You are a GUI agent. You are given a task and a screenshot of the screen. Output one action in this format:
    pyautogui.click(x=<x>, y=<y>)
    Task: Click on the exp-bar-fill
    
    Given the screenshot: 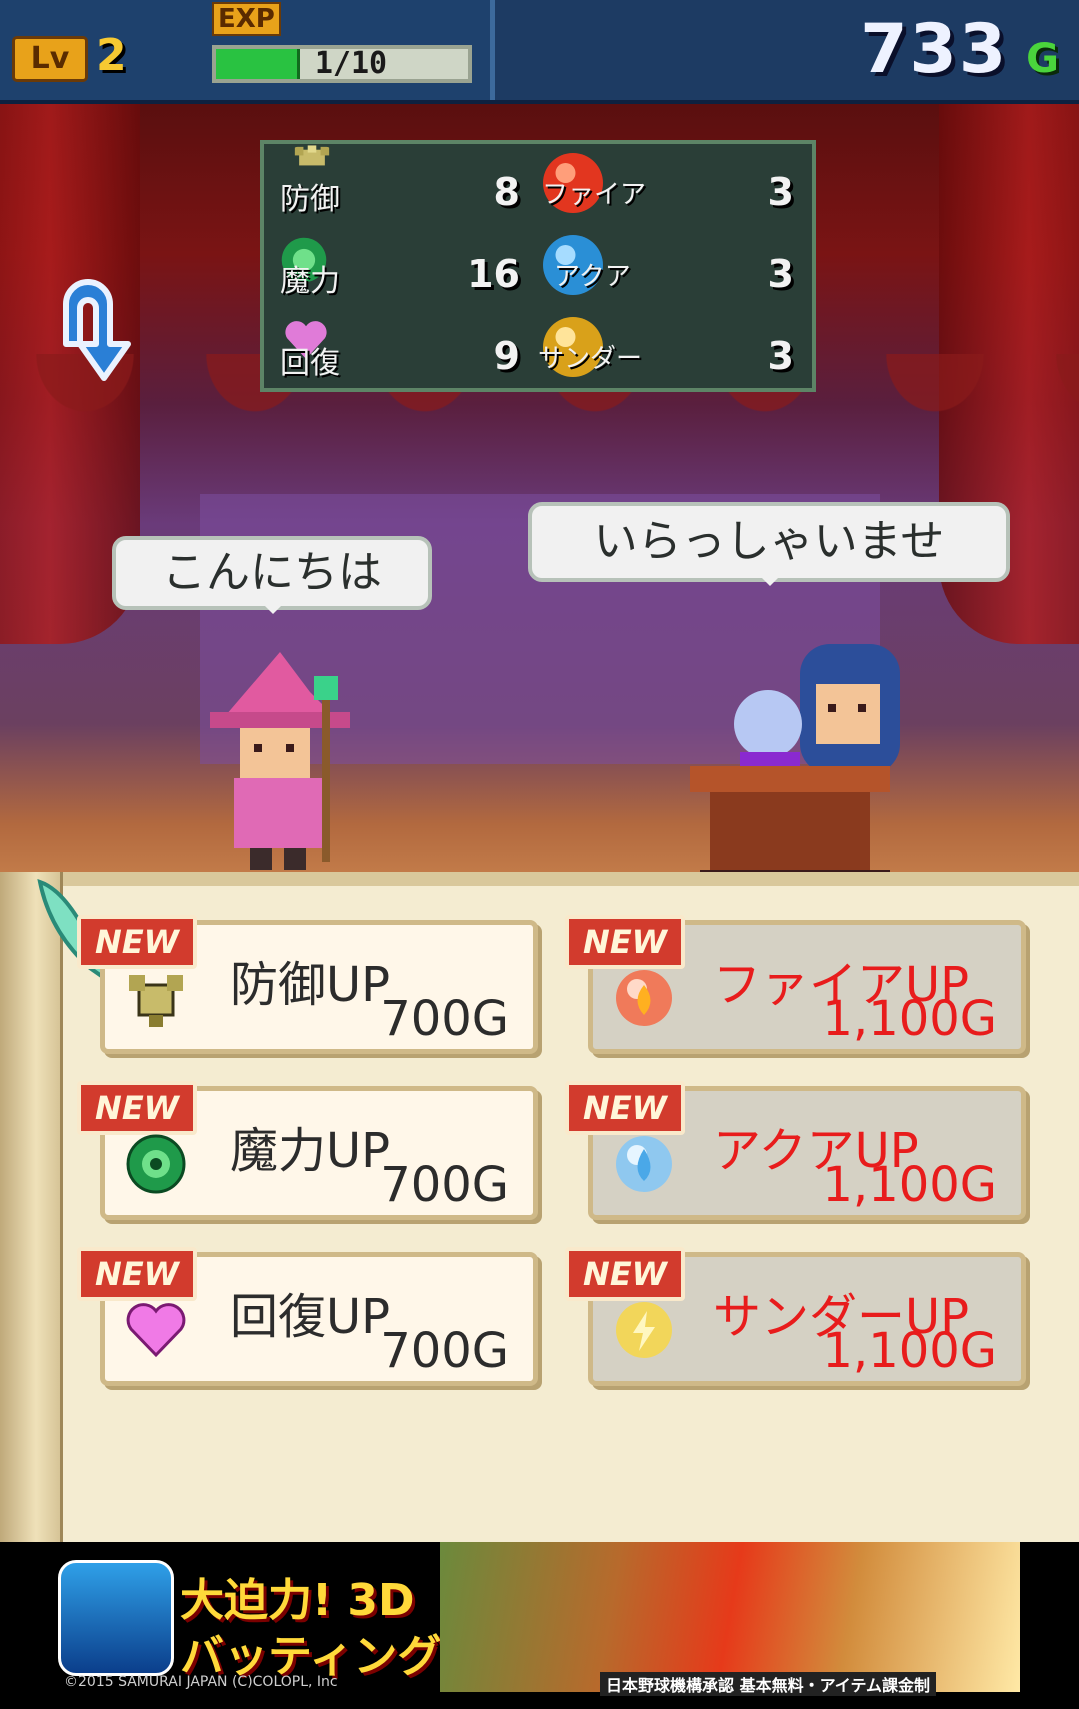 What is the action you would take?
    pyautogui.click(x=258, y=64)
    